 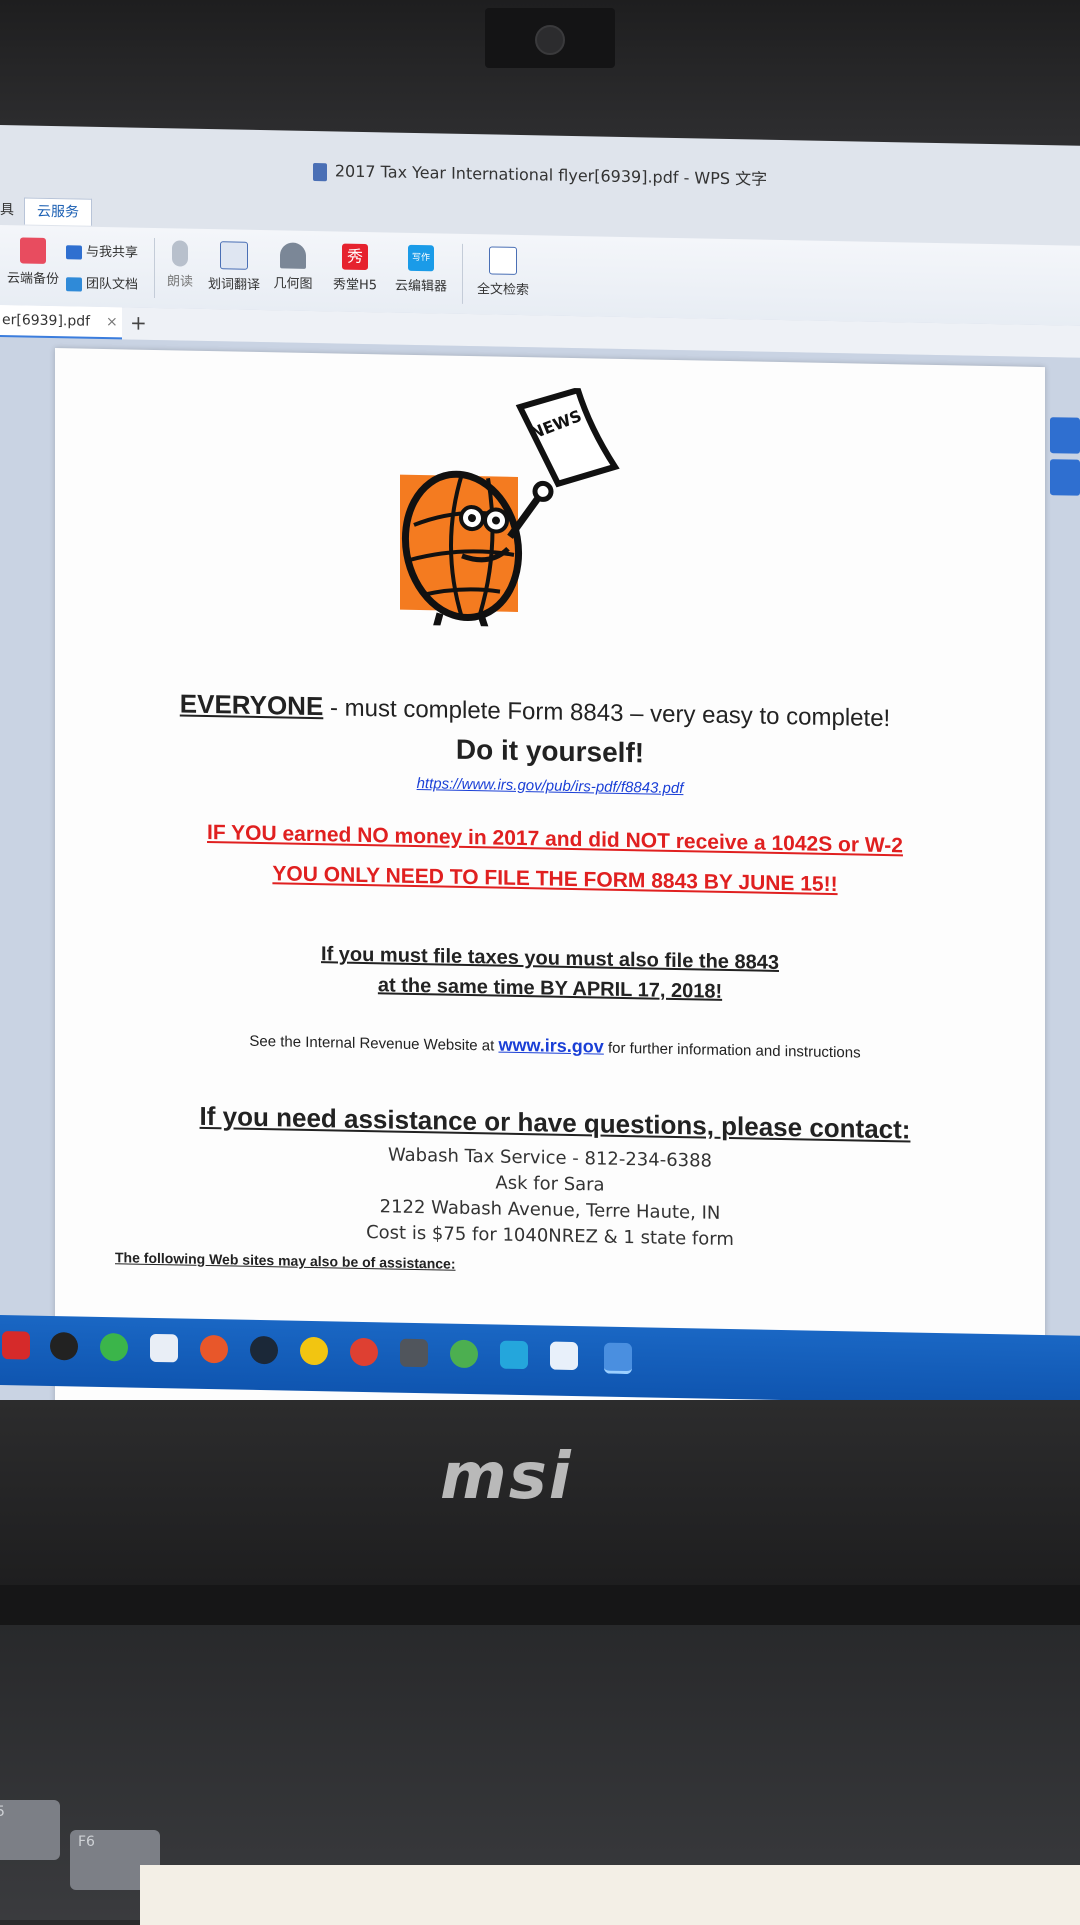 I want to click on msi-logo: msi, so click(x=506, y=1477).